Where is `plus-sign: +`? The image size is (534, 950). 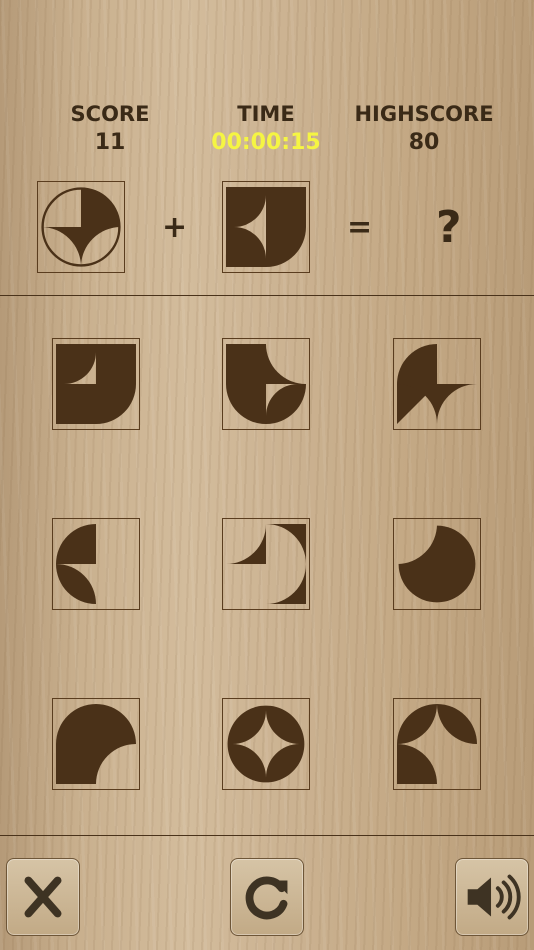
plus-sign: + is located at coordinates (175, 227).